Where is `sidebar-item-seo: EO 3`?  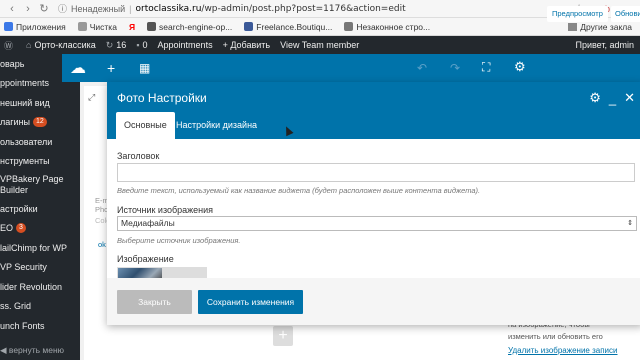 sidebar-item-seo: EO 3 is located at coordinates (40, 229).